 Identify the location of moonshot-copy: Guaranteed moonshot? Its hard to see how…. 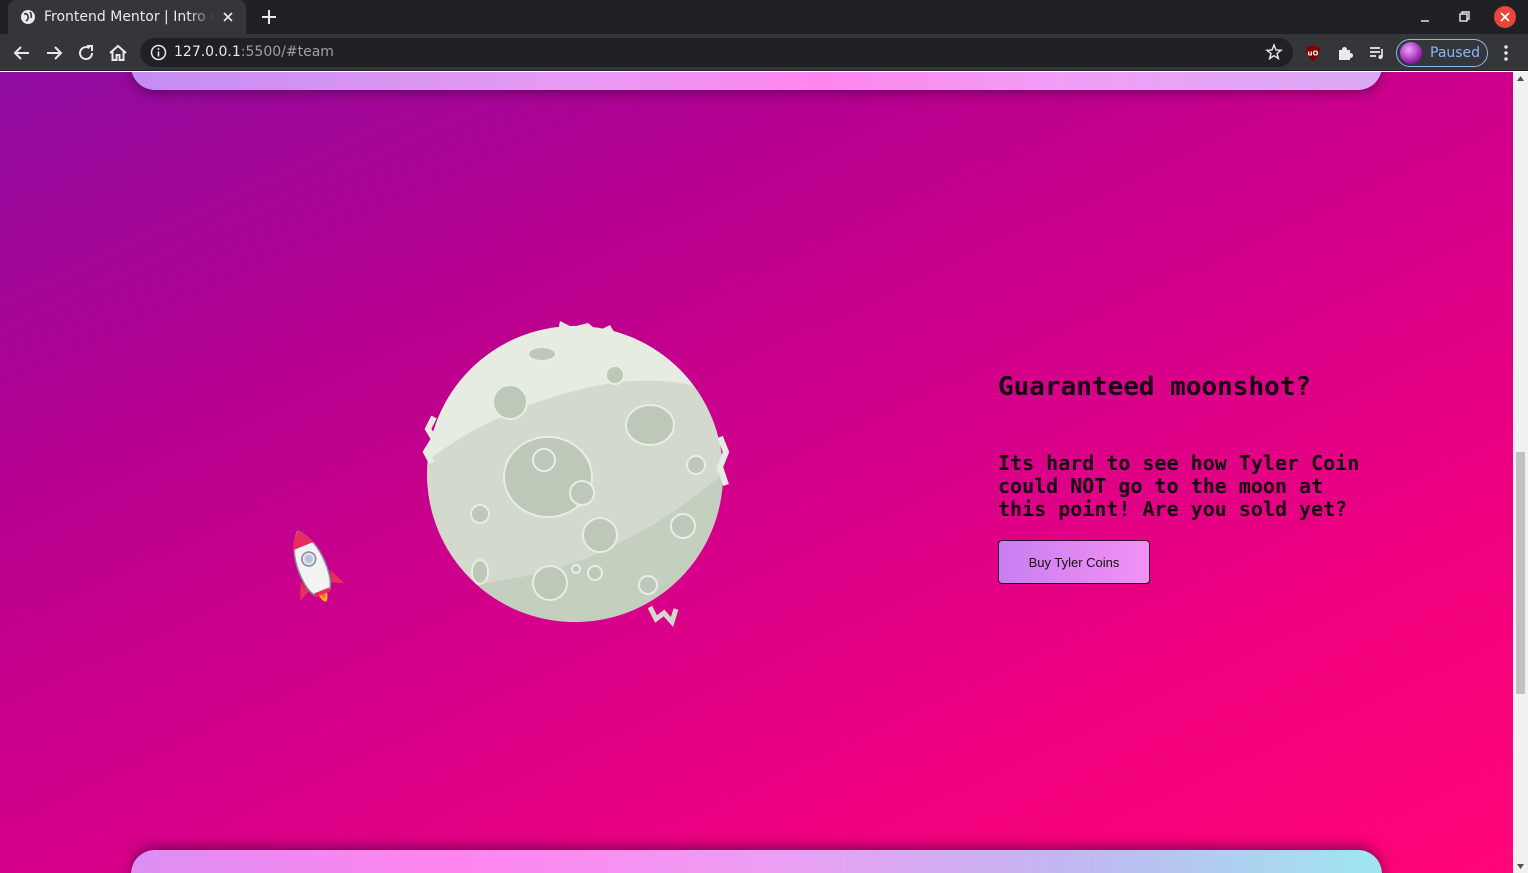
(1188, 446).